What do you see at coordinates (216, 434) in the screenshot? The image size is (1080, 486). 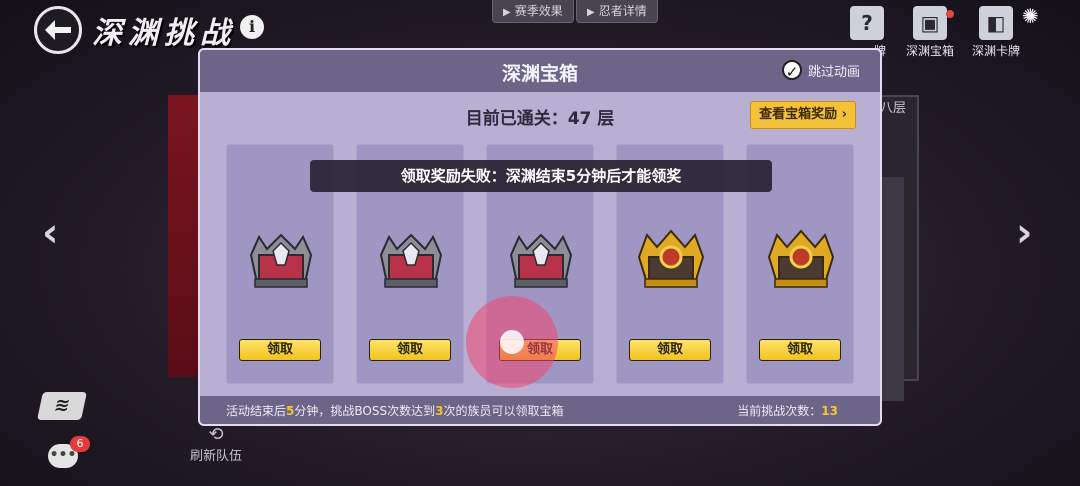 I see `refresh-icon: ⟲` at bounding box center [216, 434].